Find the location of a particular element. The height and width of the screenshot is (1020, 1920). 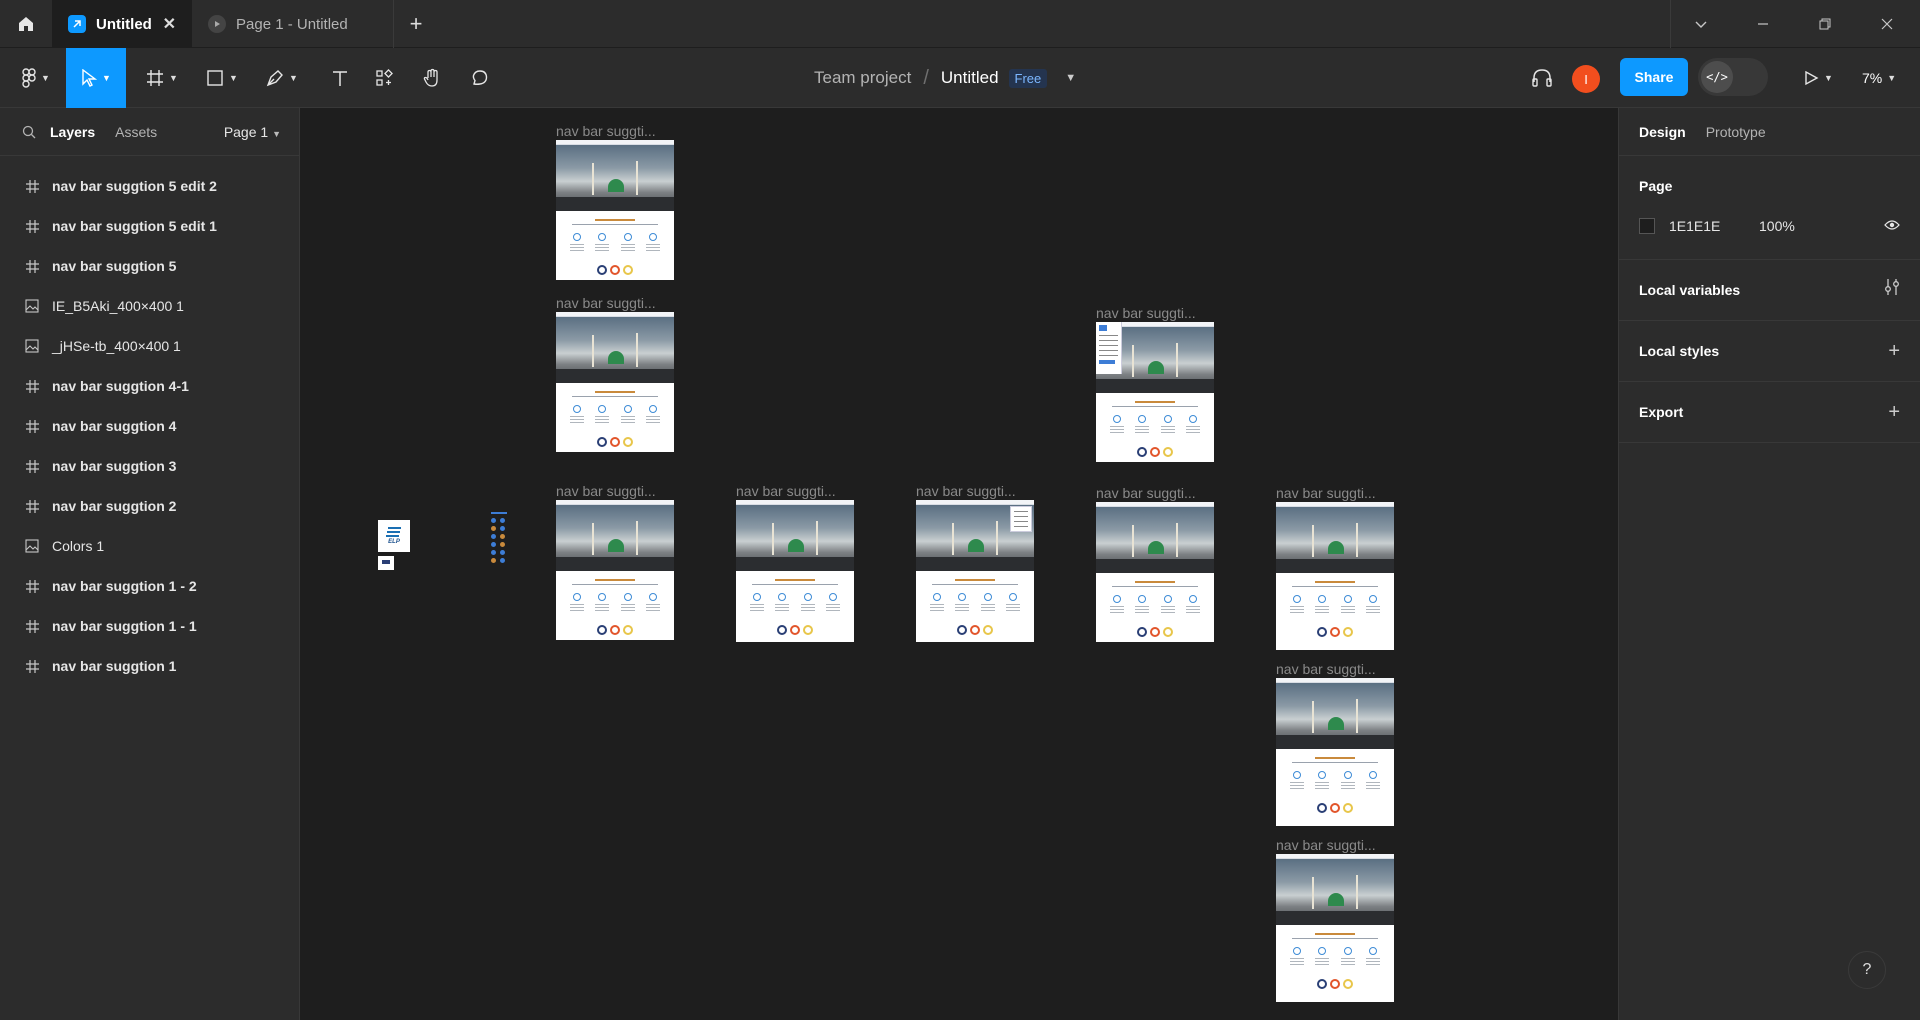

audio-button is located at coordinates (1542, 78).